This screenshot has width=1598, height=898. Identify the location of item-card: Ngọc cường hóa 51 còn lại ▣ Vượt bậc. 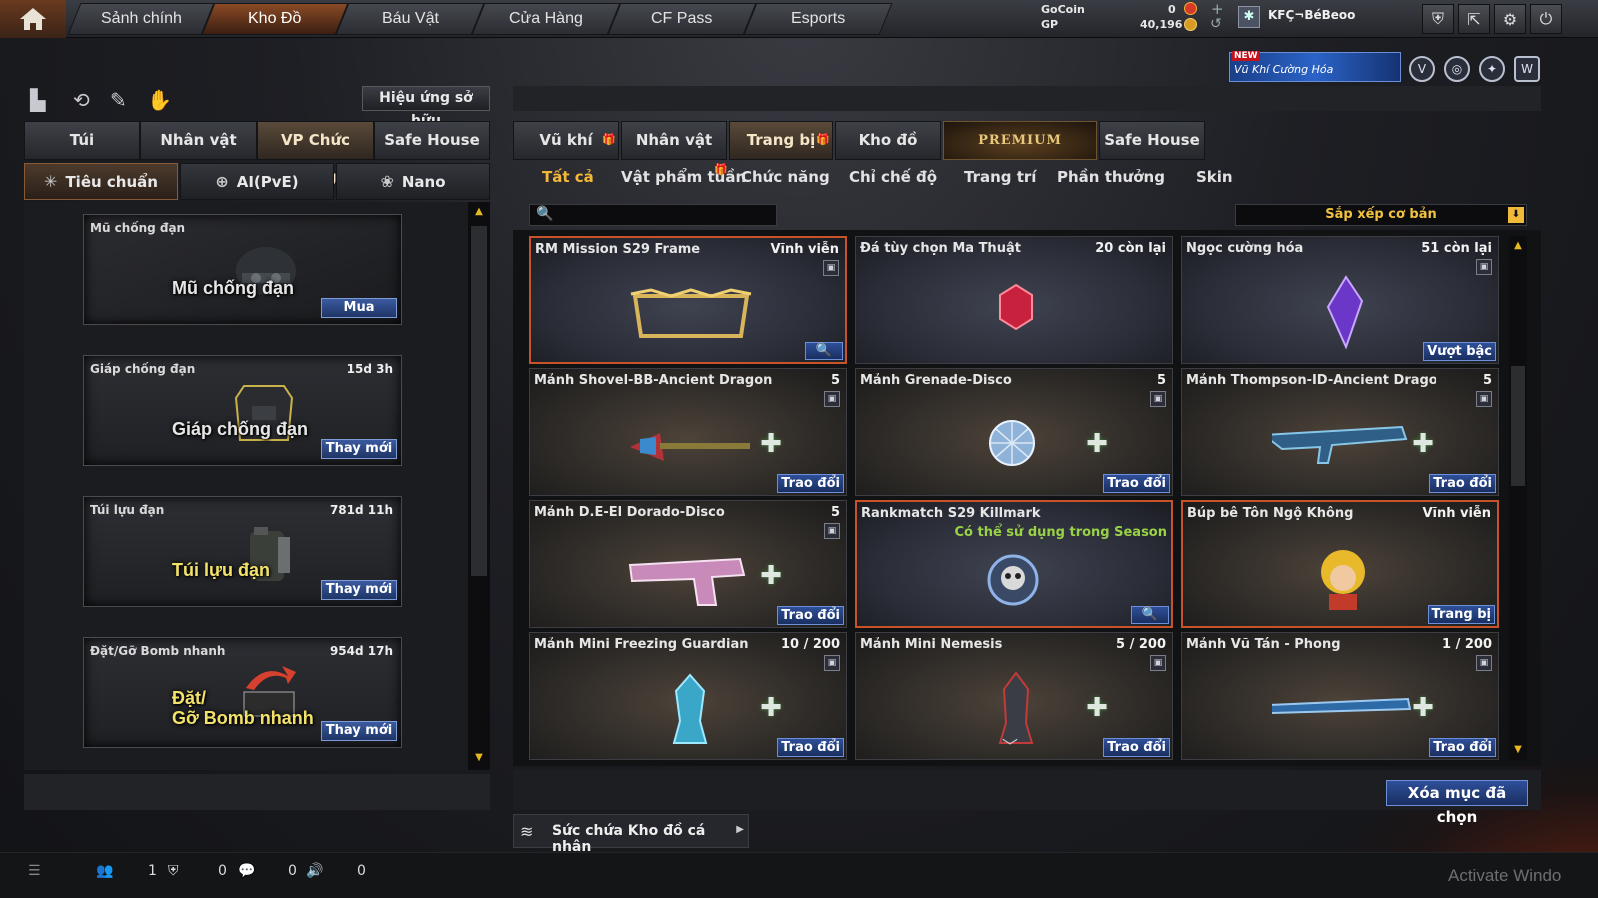
(1340, 300).